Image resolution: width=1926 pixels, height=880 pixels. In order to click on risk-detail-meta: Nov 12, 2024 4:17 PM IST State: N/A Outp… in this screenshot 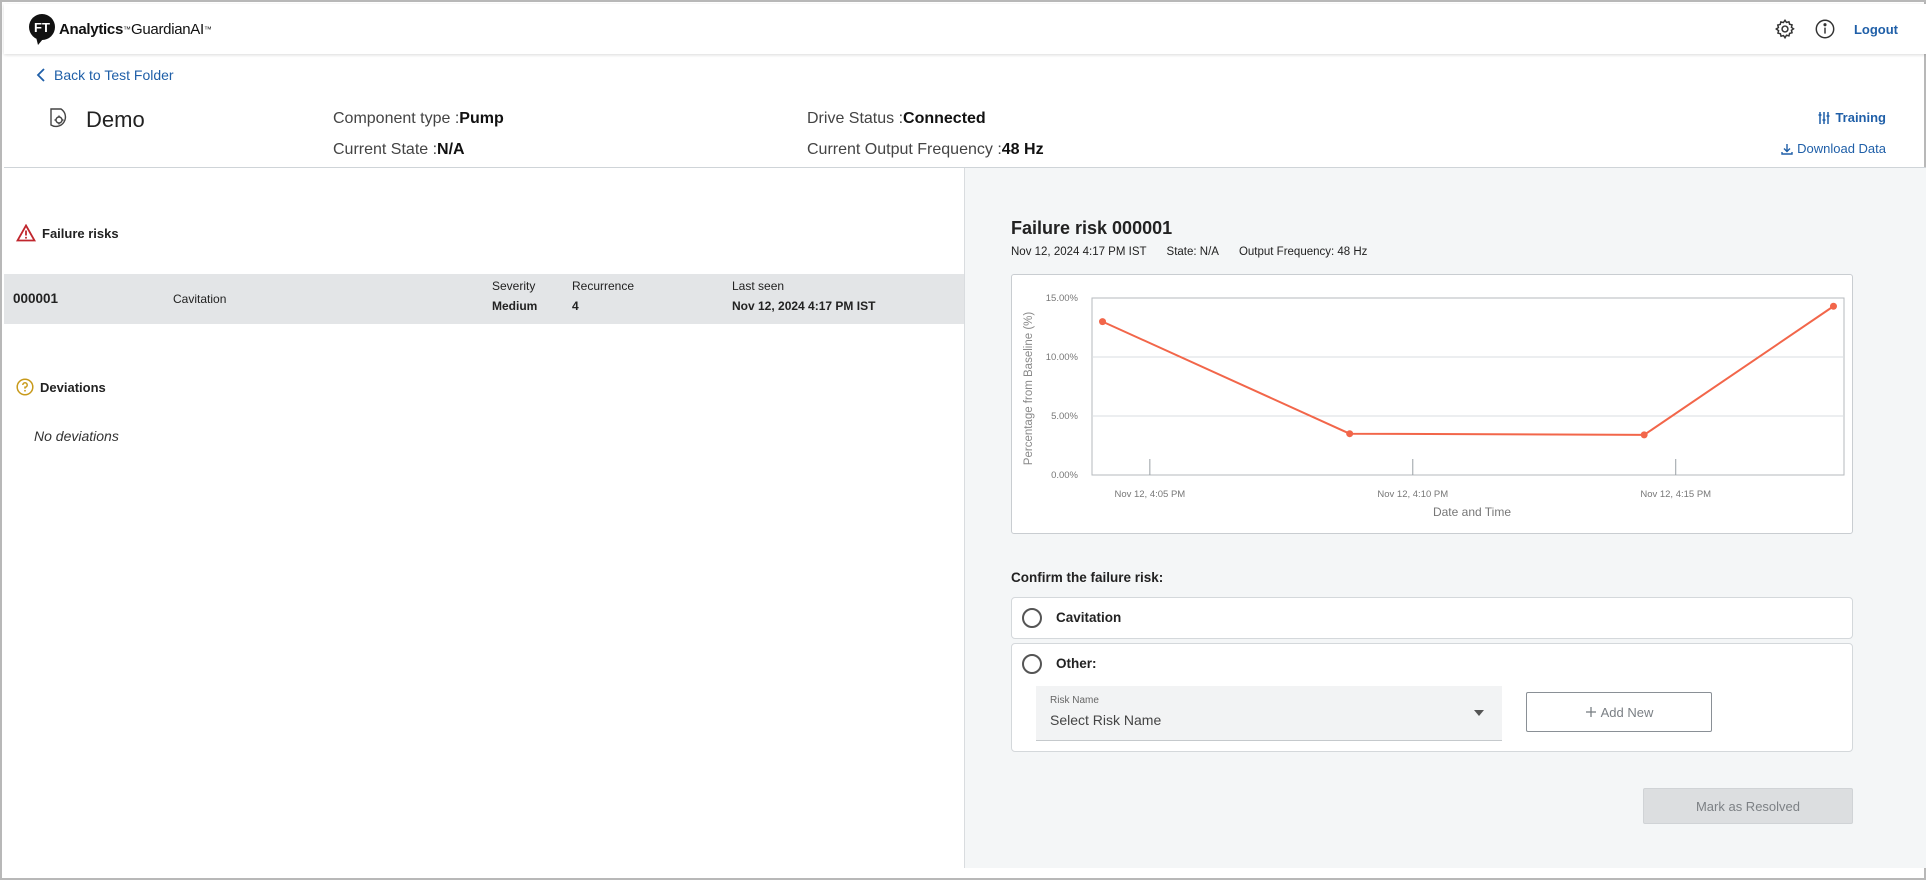, I will do `click(1189, 252)`.